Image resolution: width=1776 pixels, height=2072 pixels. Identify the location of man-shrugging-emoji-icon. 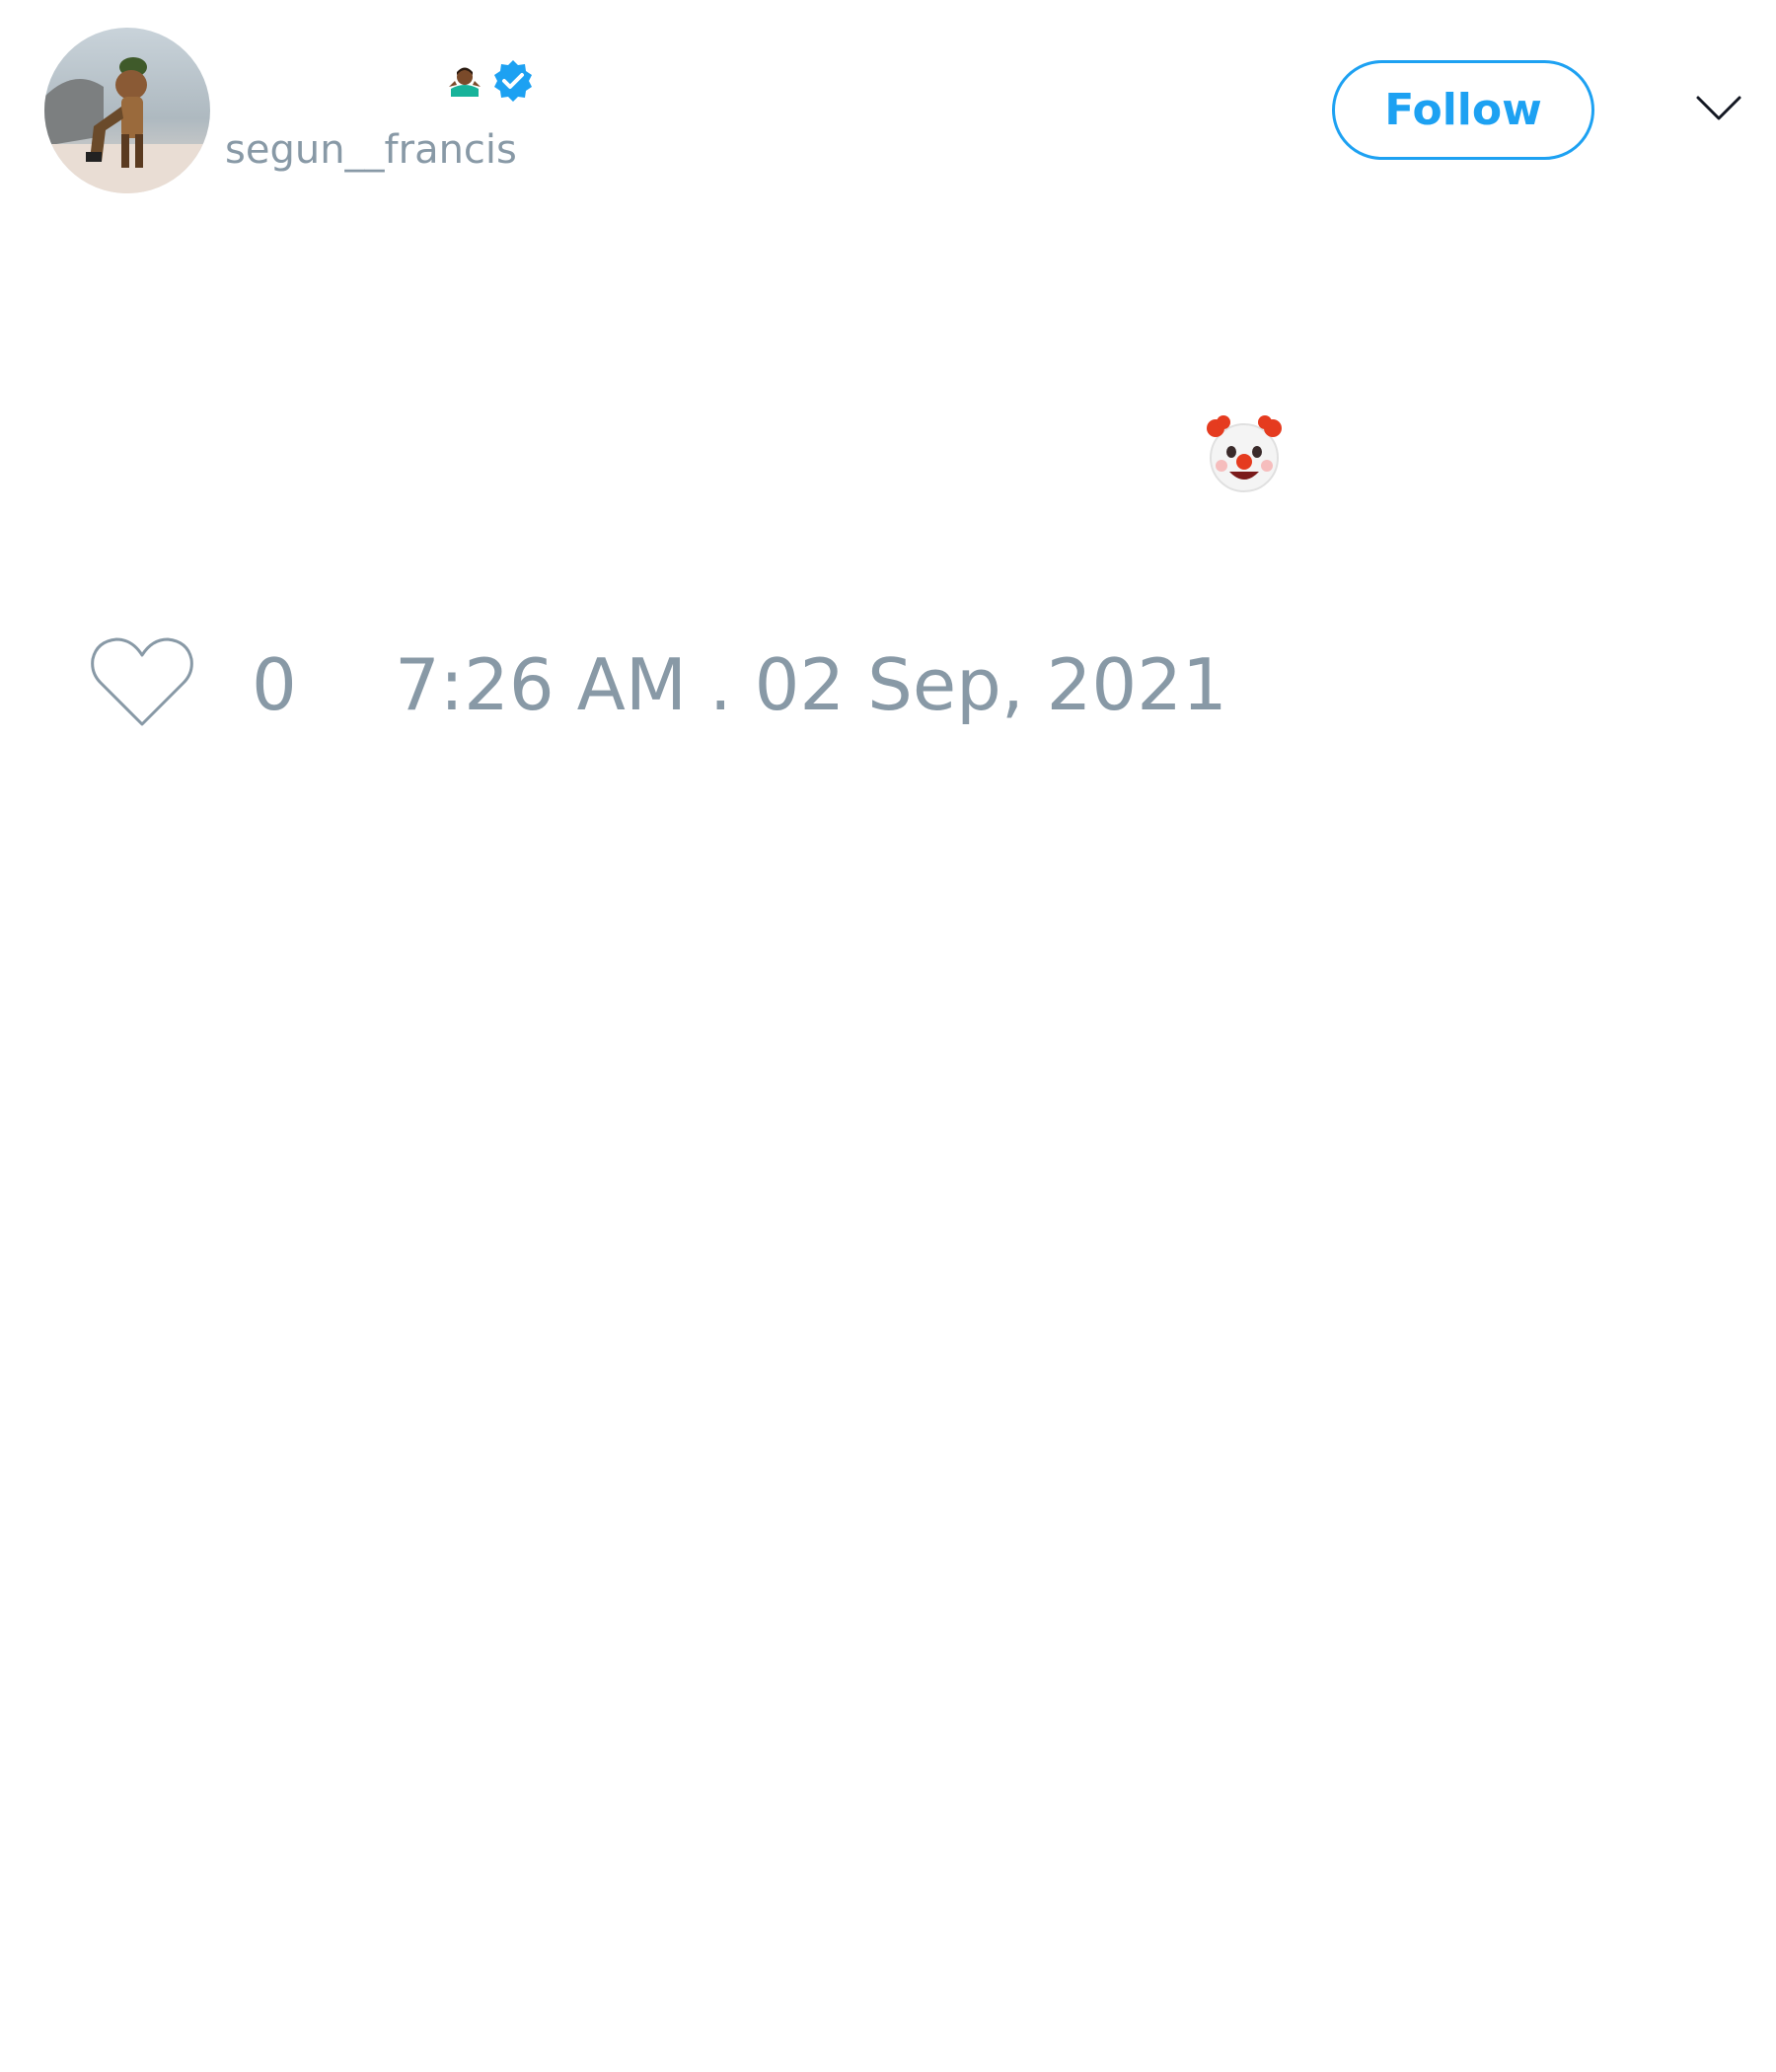
(465, 82).